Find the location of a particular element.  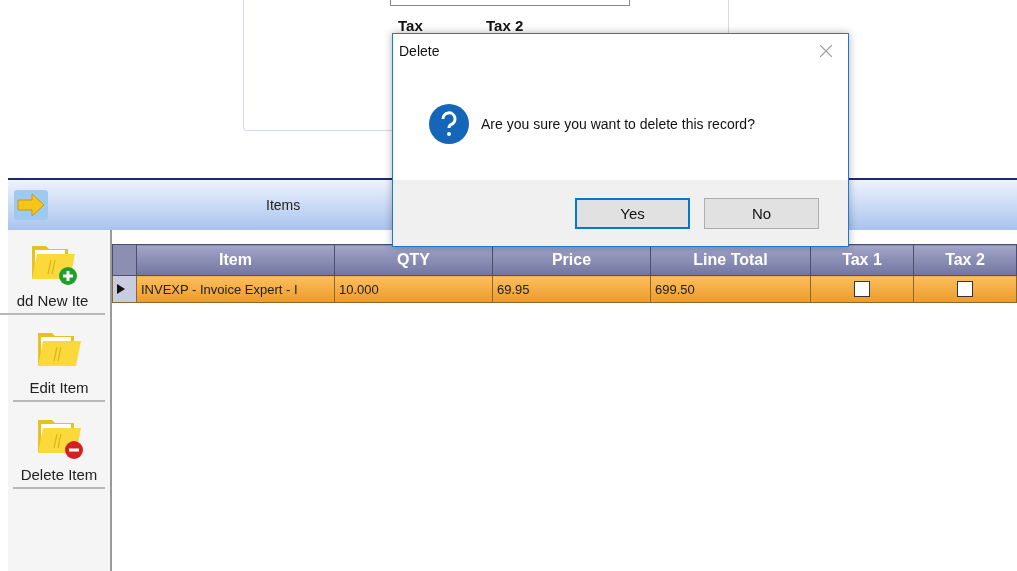

column-header: Tax 1 is located at coordinates (862, 260).